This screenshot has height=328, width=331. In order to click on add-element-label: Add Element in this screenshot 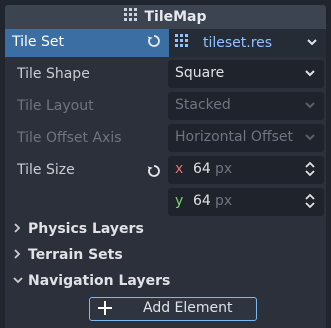, I will do `click(188, 308)`.